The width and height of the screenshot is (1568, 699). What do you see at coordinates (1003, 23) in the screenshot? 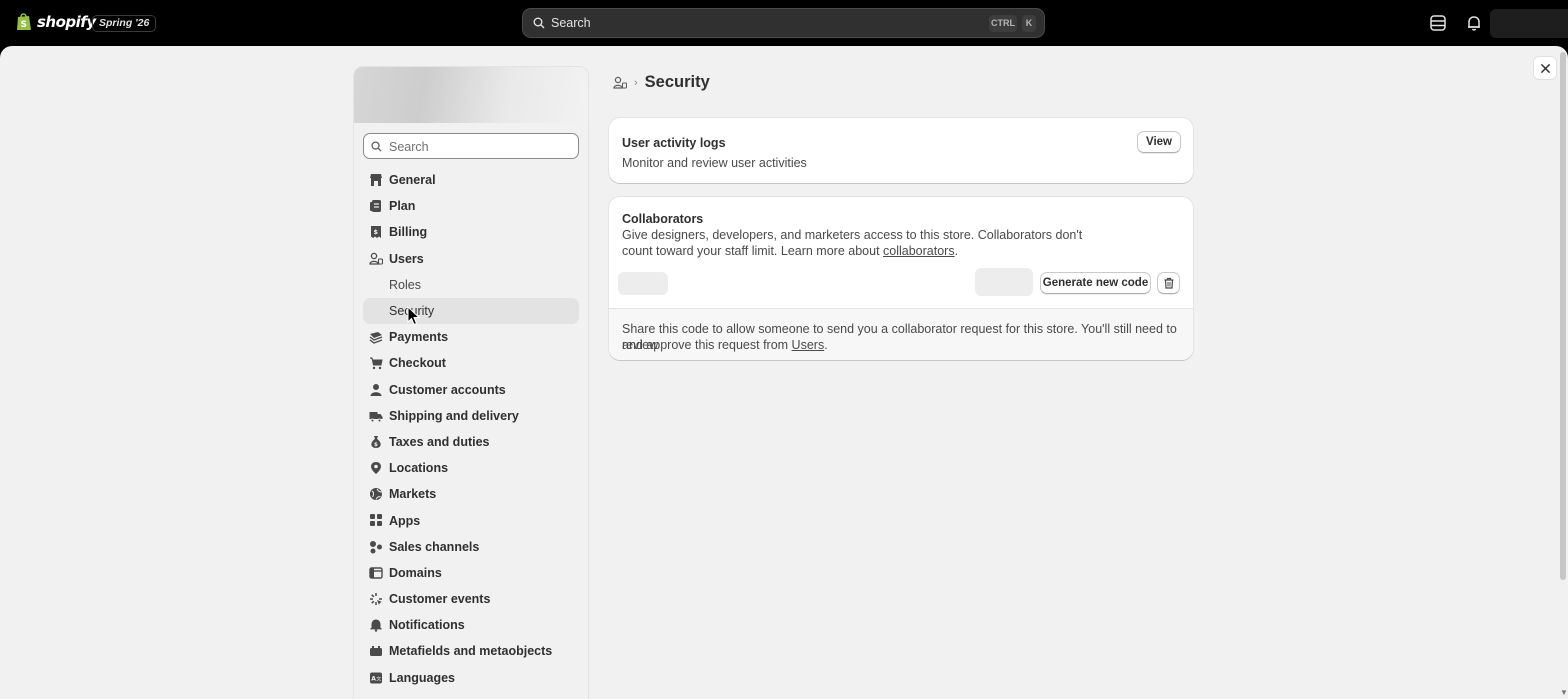
I see `shortcut-ctrl-key: CTRL` at bounding box center [1003, 23].